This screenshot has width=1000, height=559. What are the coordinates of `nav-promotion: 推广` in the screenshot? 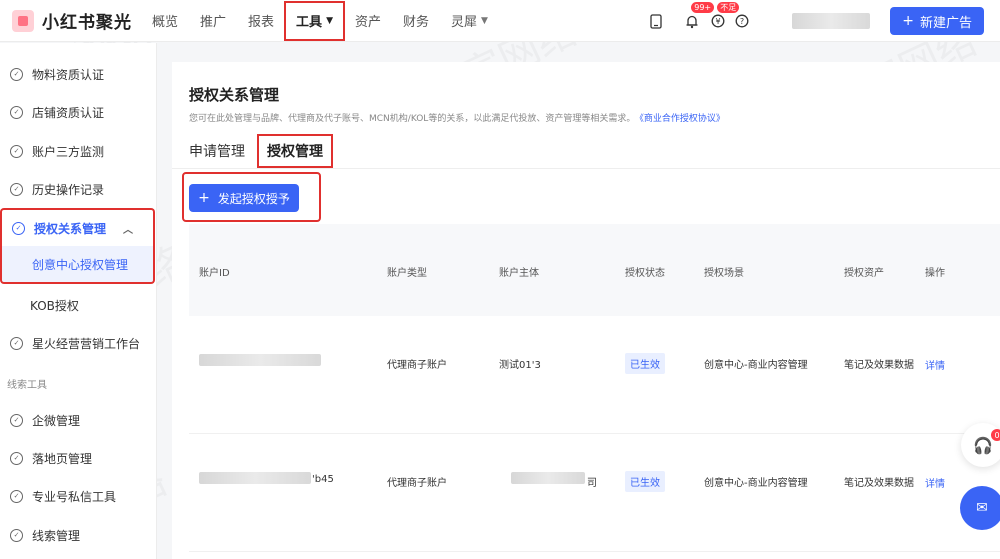 It's located at (213, 21).